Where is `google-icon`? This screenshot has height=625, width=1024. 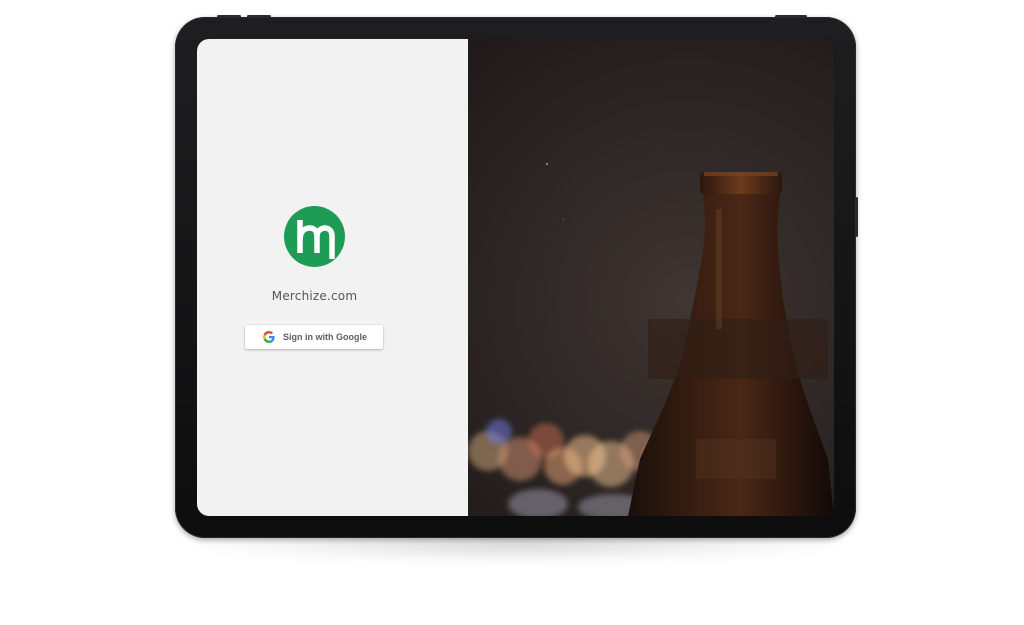
google-icon is located at coordinates (269, 337).